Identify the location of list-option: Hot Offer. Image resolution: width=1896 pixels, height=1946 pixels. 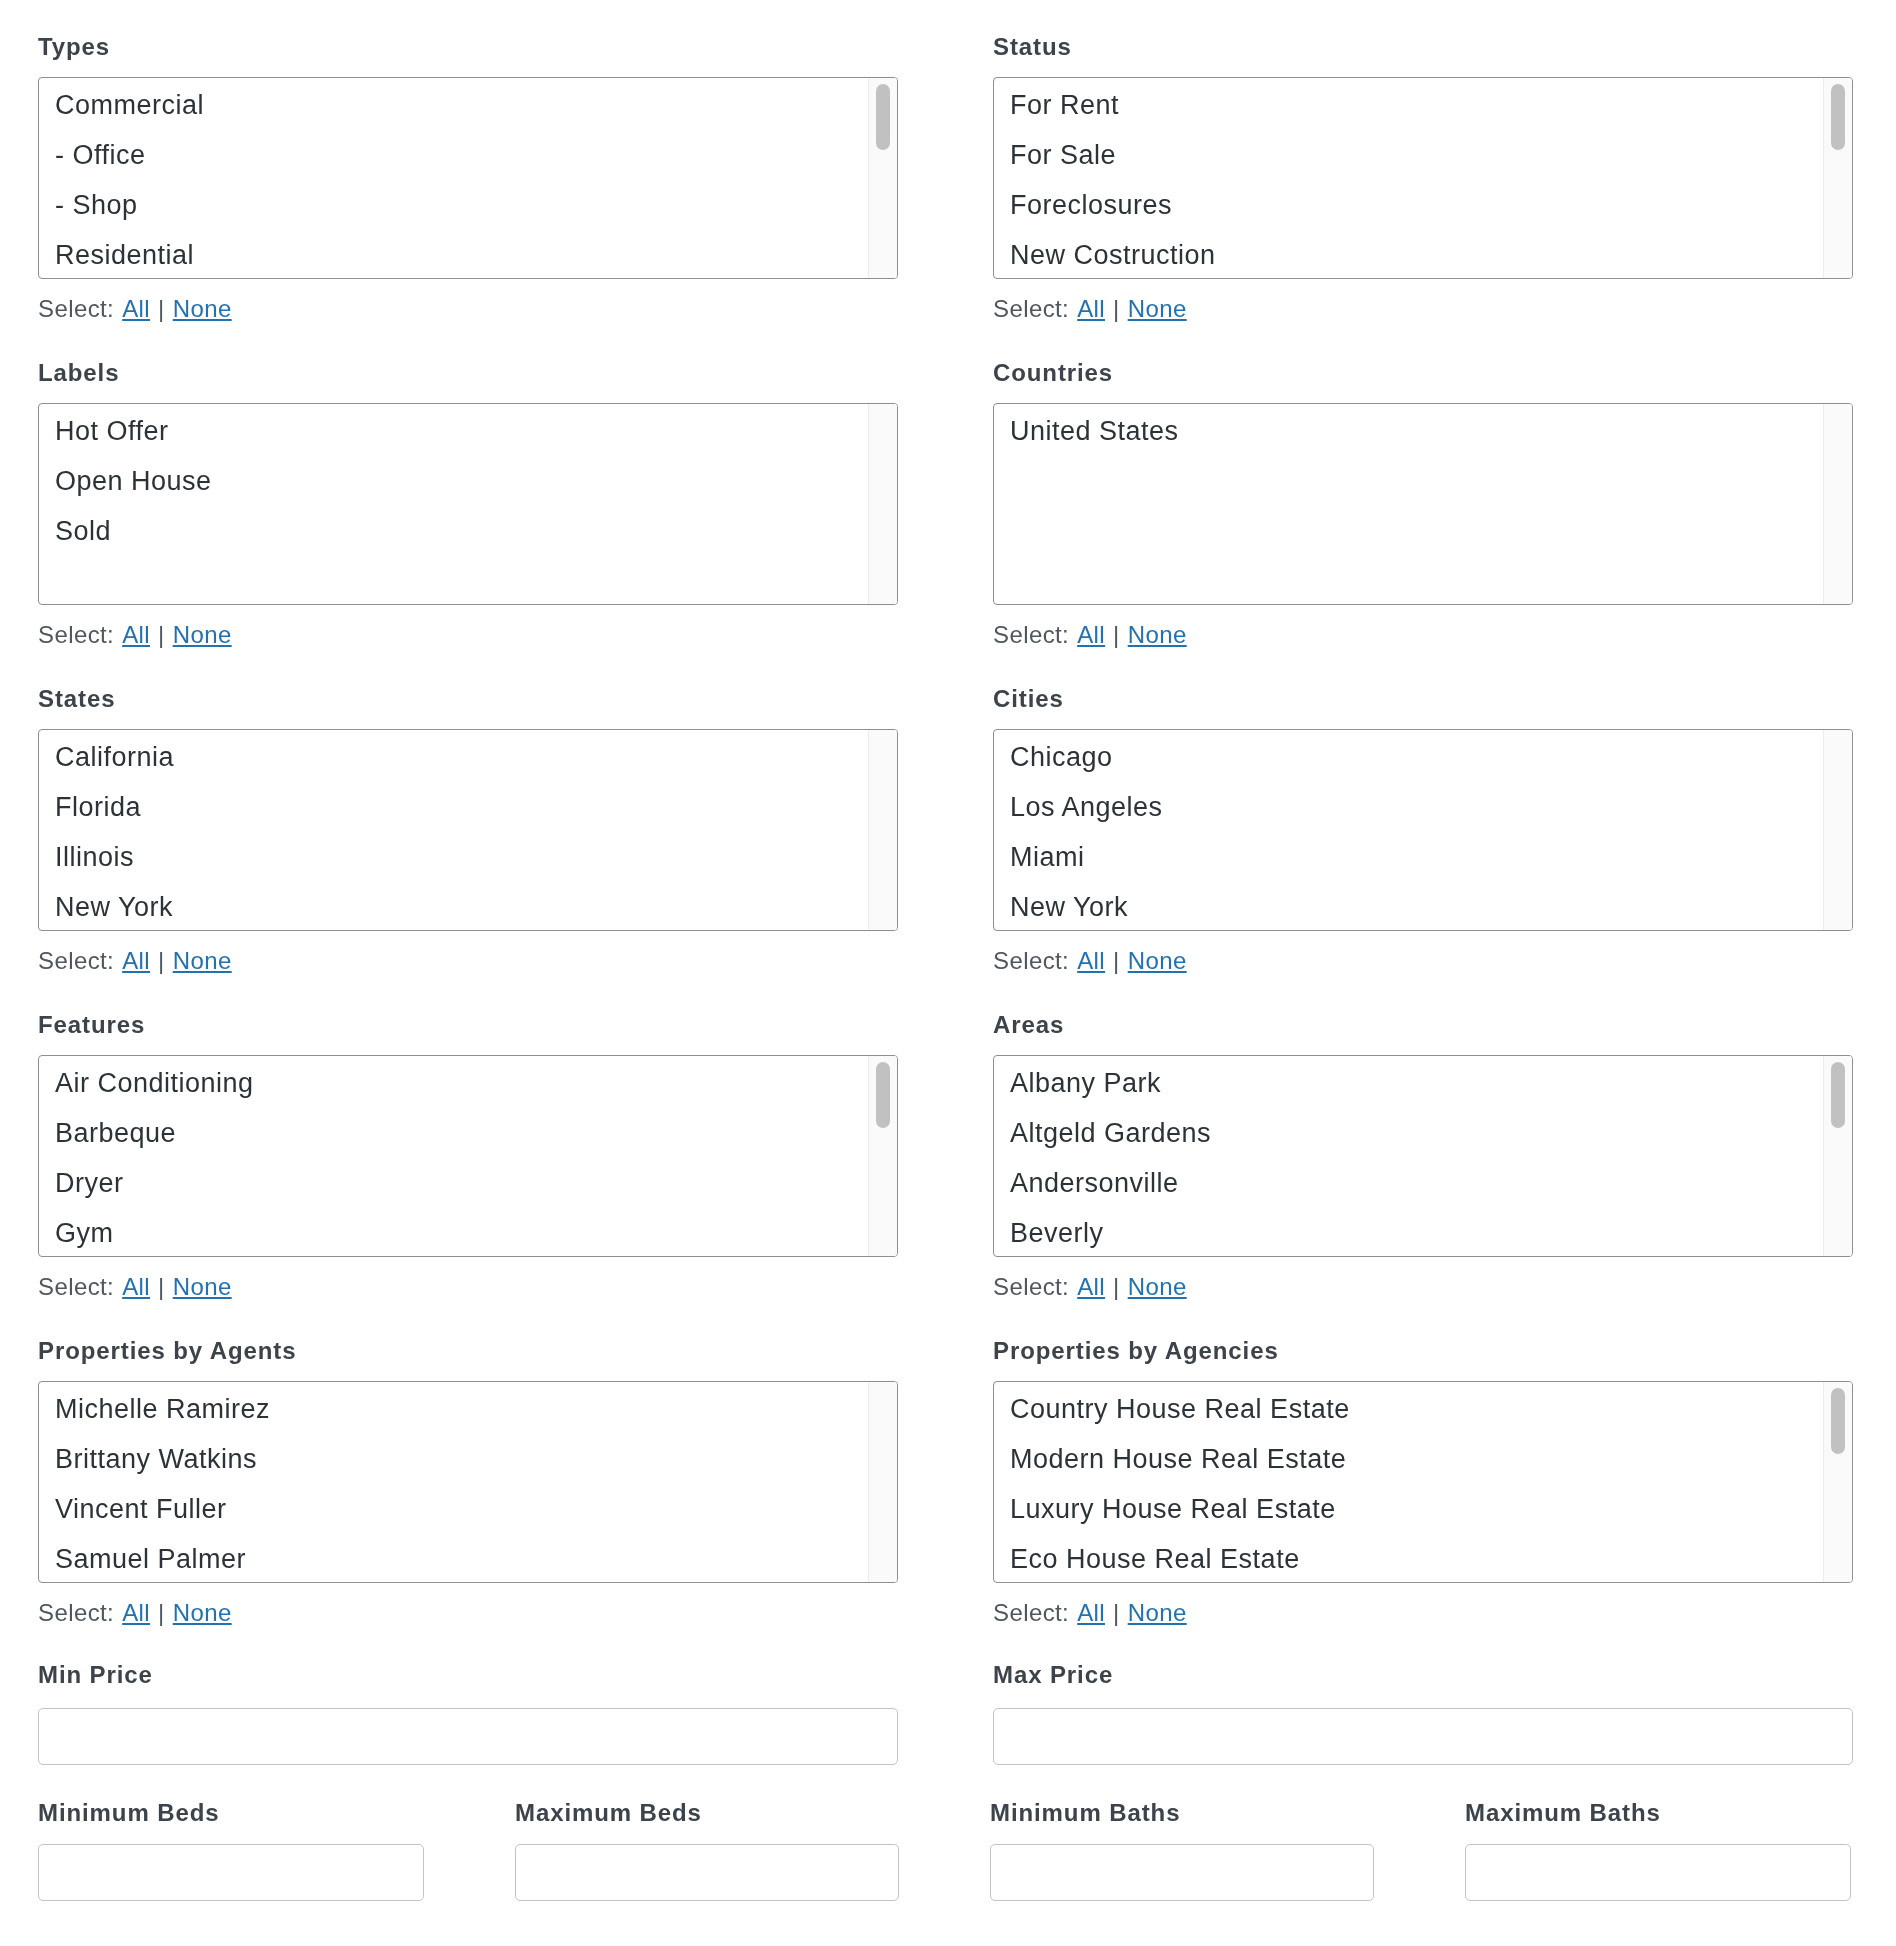
(453, 431).